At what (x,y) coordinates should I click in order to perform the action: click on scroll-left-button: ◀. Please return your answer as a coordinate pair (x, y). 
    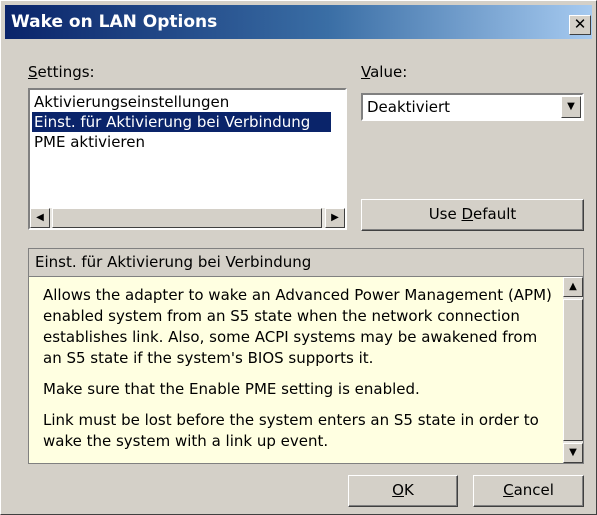
    Looking at the image, I should click on (40, 218).